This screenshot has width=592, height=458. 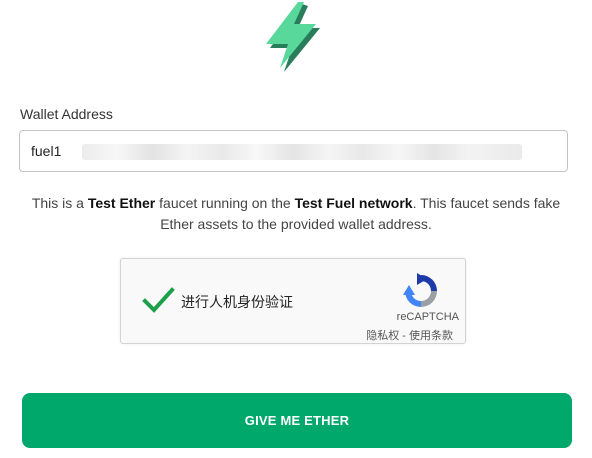 What do you see at coordinates (297, 420) in the screenshot?
I see `give-me-ether-button: GIVE ME ETHER` at bounding box center [297, 420].